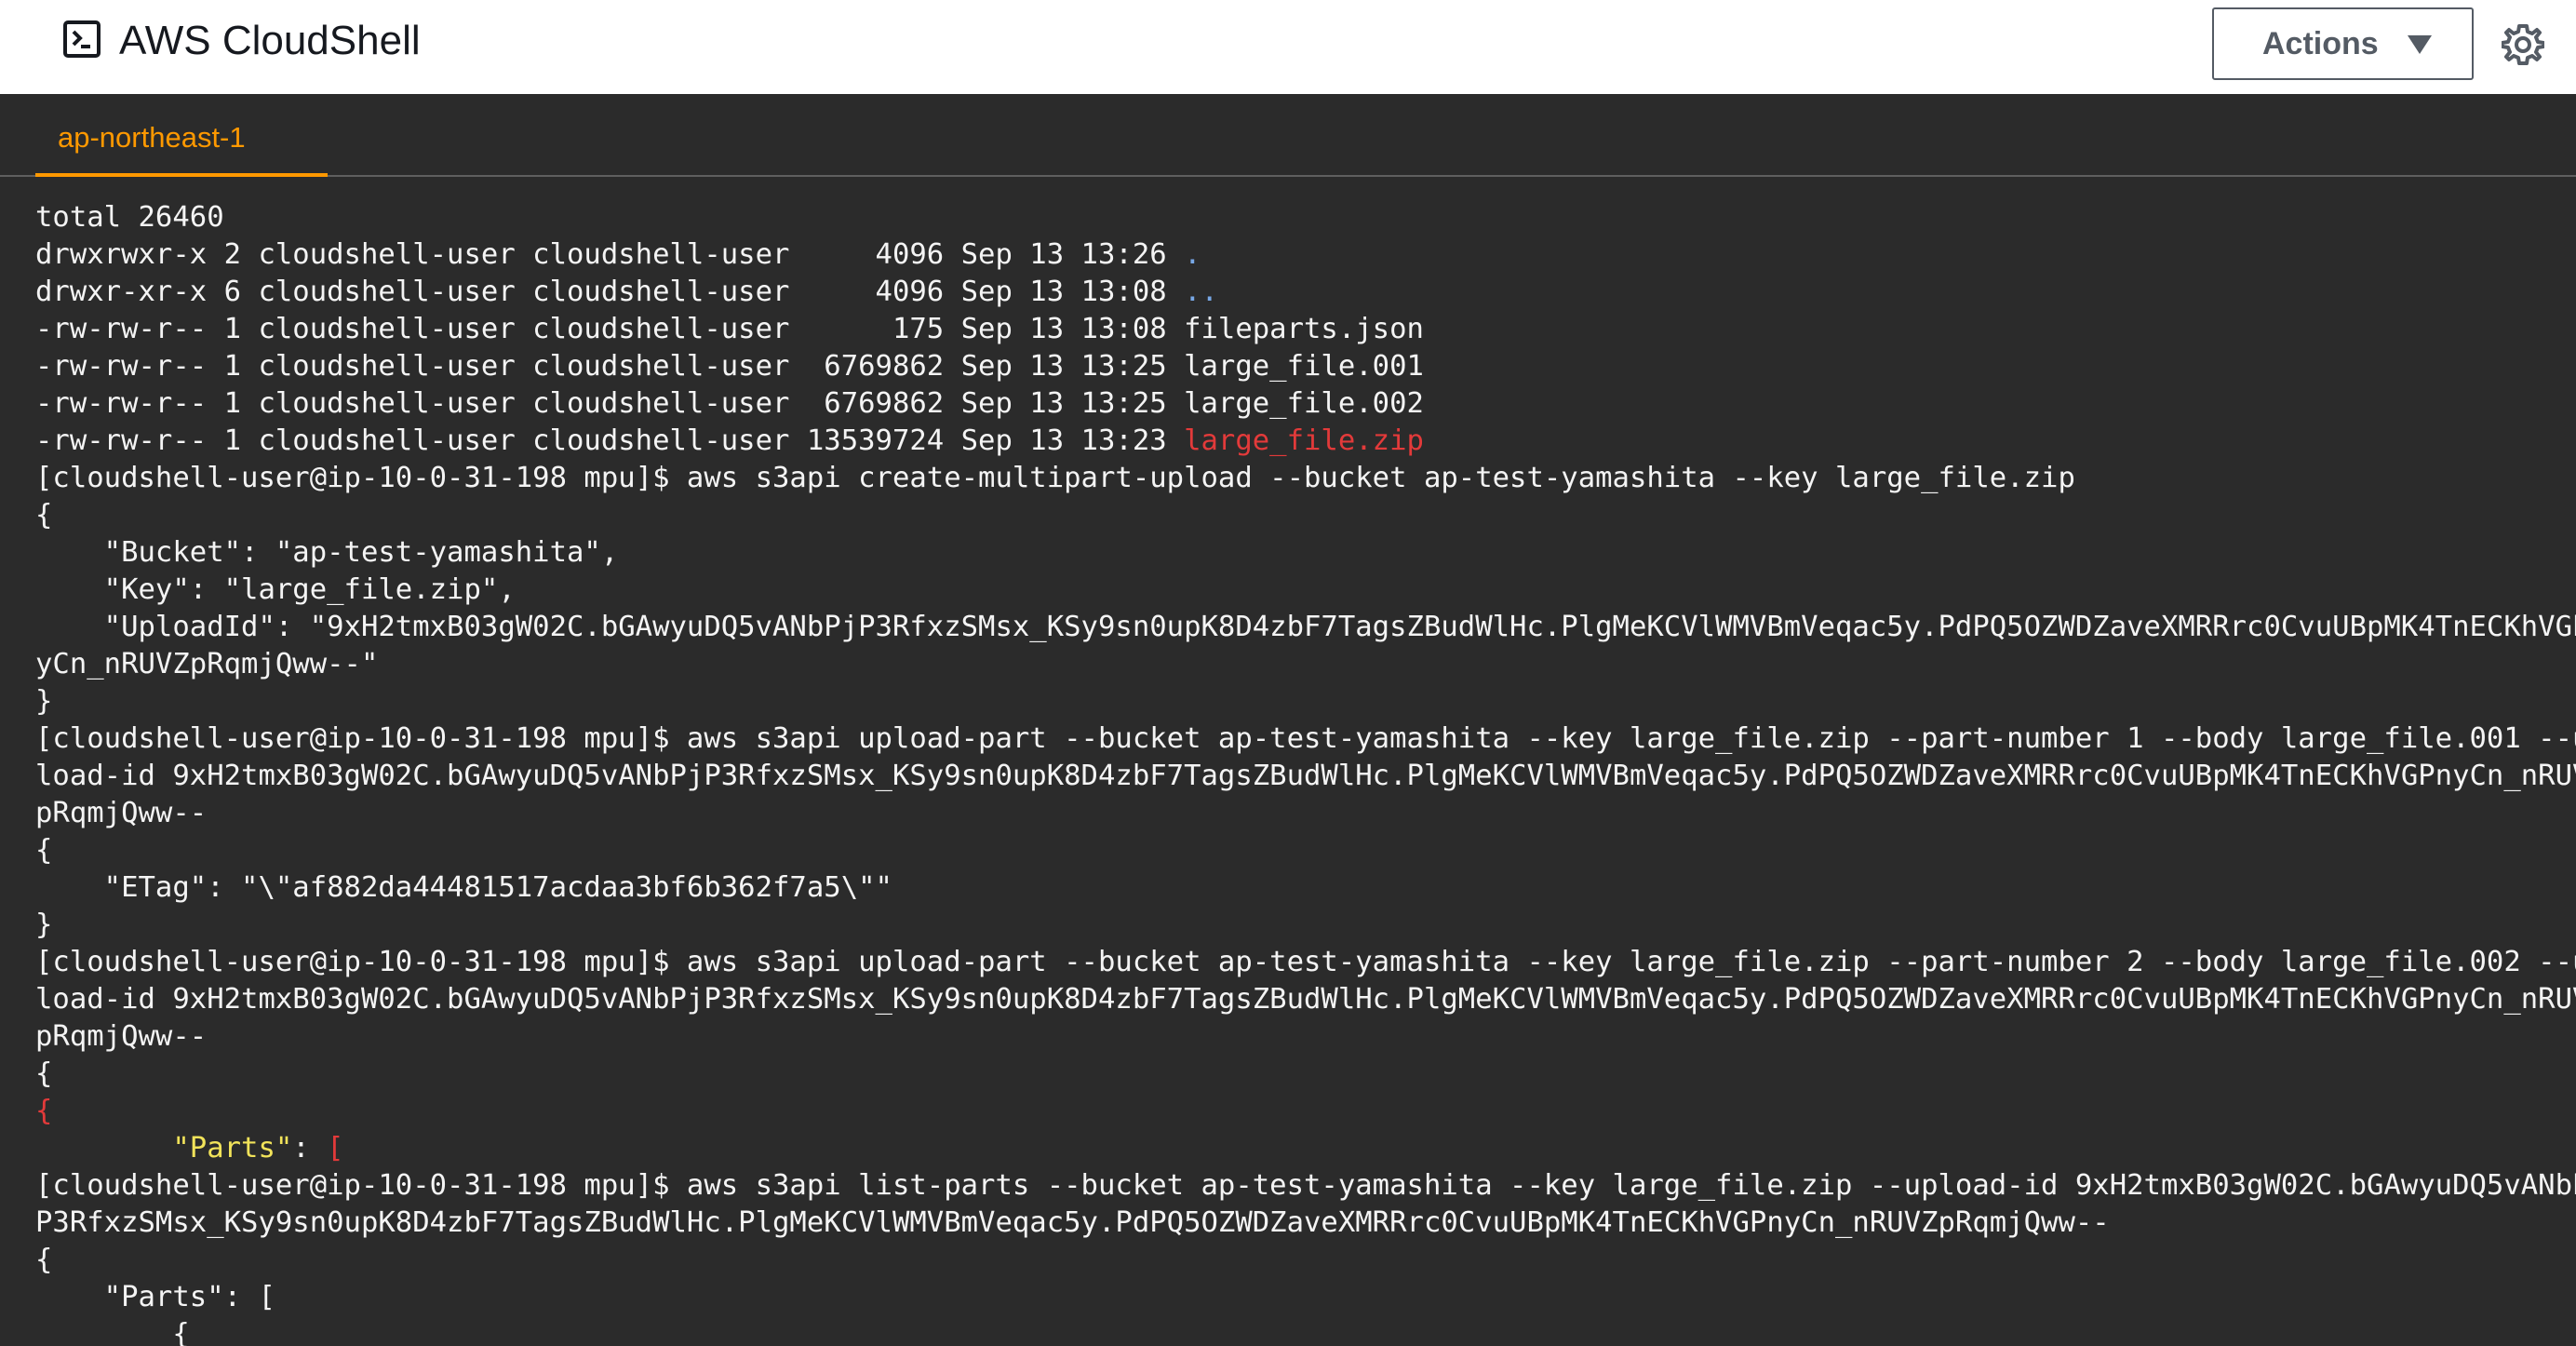 This screenshot has height=1346, width=2576. Describe the element at coordinates (270, 40) in the screenshot. I see `app-title: AWS CloudShell` at that location.